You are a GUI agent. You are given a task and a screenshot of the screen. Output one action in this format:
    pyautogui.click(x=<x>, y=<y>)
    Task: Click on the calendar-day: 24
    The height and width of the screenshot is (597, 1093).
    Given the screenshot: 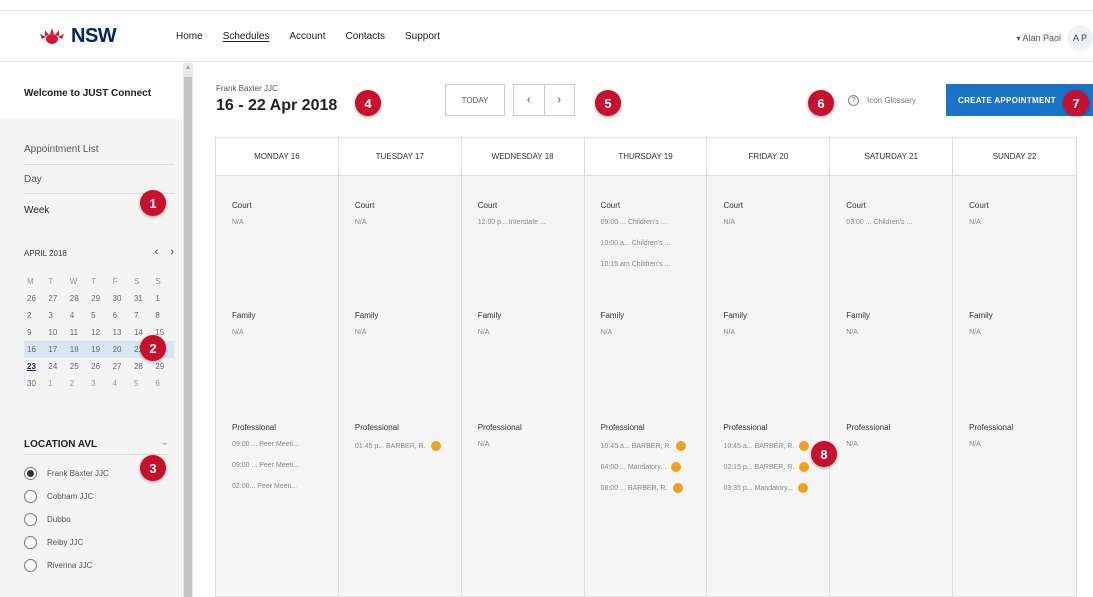 What is the action you would take?
    pyautogui.click(x=55, y=366)
    